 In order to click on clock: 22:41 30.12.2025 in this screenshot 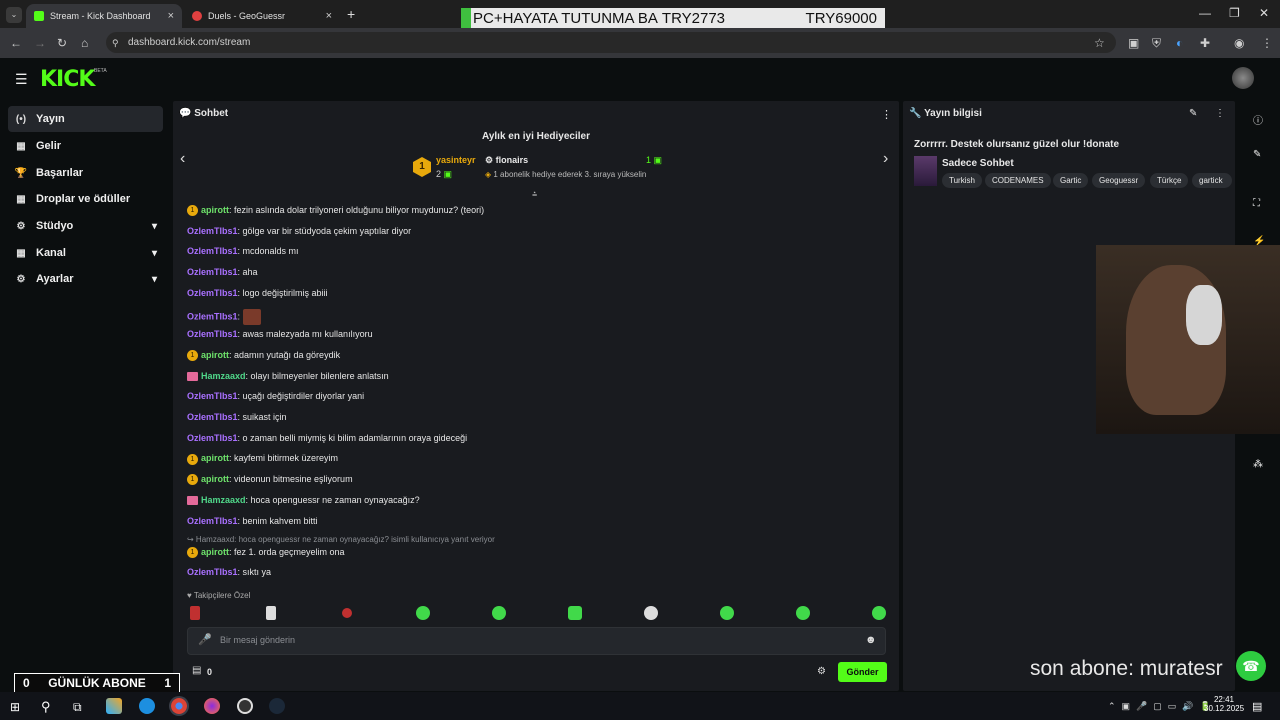, I will do `click(1224, 704)`.